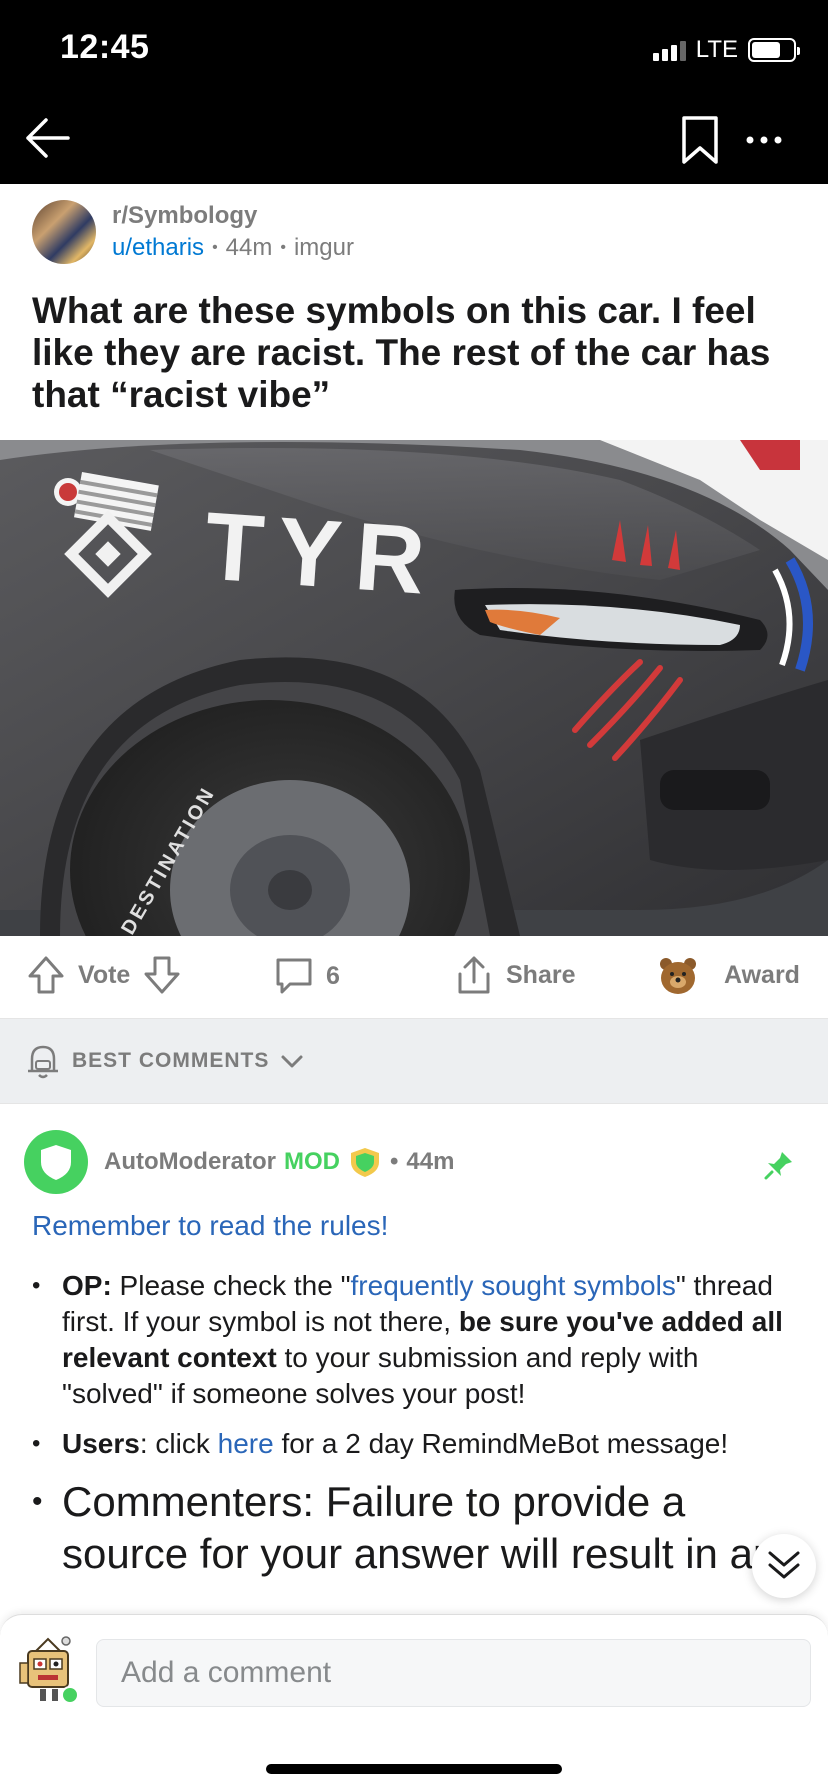 Image resolution: width=828 pixels, height=1792 pixels. Describe the element at coordinates (414, 50) in the screenshot. I see `status-bar: 12:45 LTE` at that location.